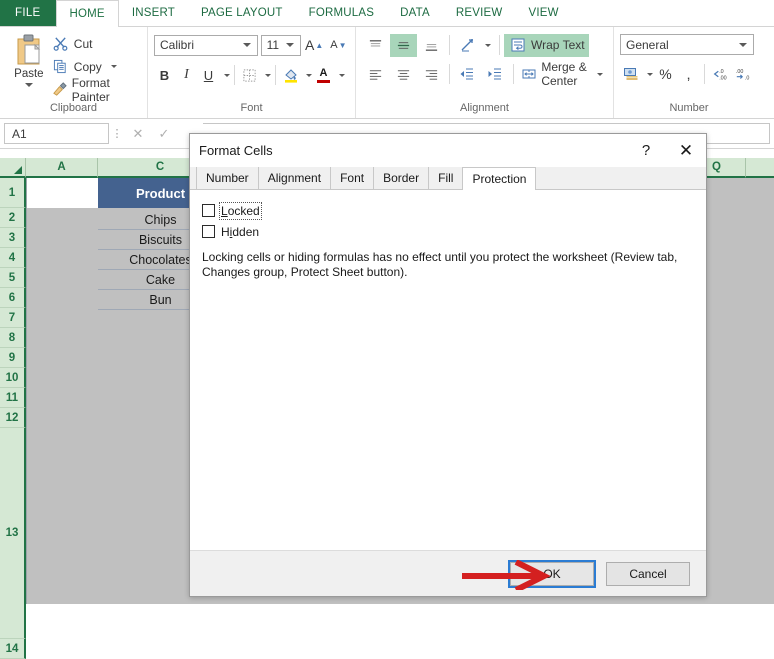 This screenshot has height=659, width=774. I want to click on bold-button: B, so click(164, 75).